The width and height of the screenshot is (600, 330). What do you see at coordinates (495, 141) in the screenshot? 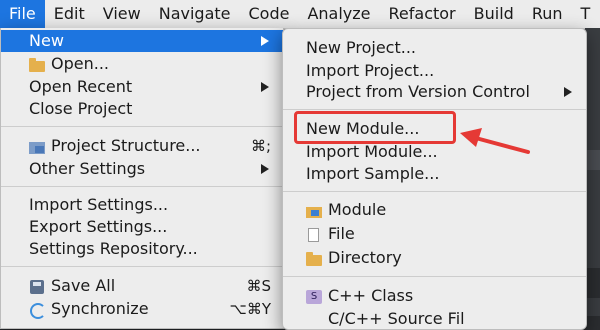
I see `annotation-arrow-icon` at bounding box center [495, 141].